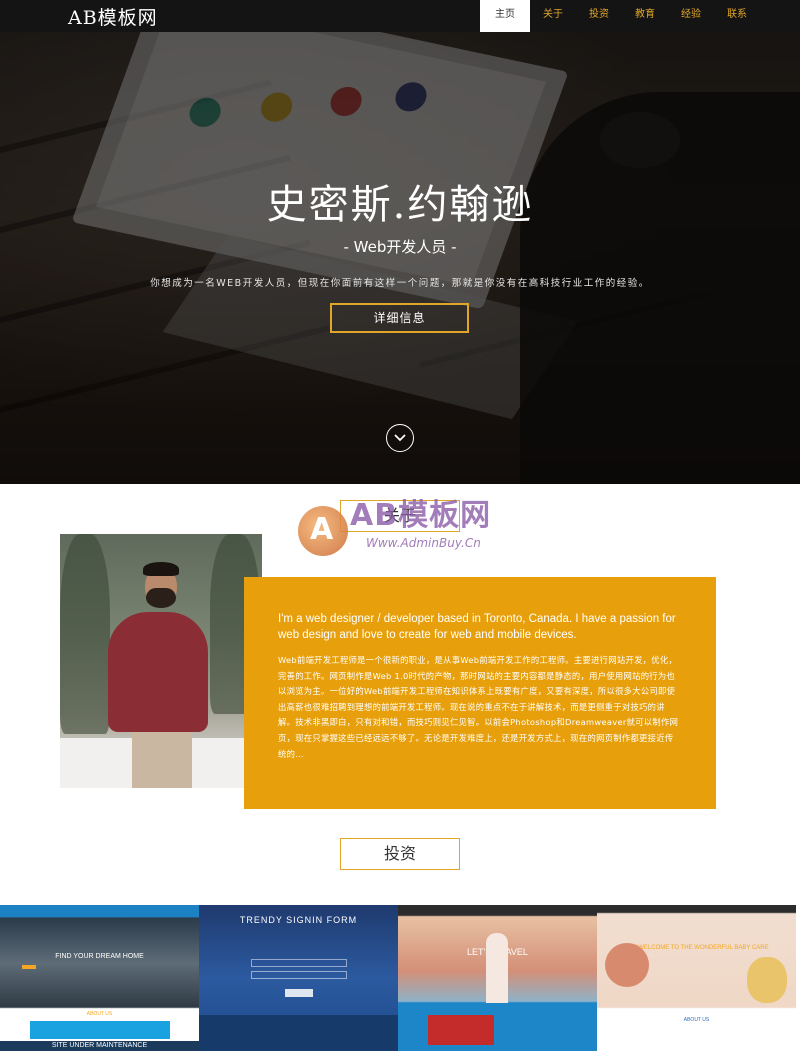  What do you see at coordinates (298, 920) in the screenshot?
I see `tile-headline: TRENDY SIGNIN FORM` at bounding box center [298, 920].